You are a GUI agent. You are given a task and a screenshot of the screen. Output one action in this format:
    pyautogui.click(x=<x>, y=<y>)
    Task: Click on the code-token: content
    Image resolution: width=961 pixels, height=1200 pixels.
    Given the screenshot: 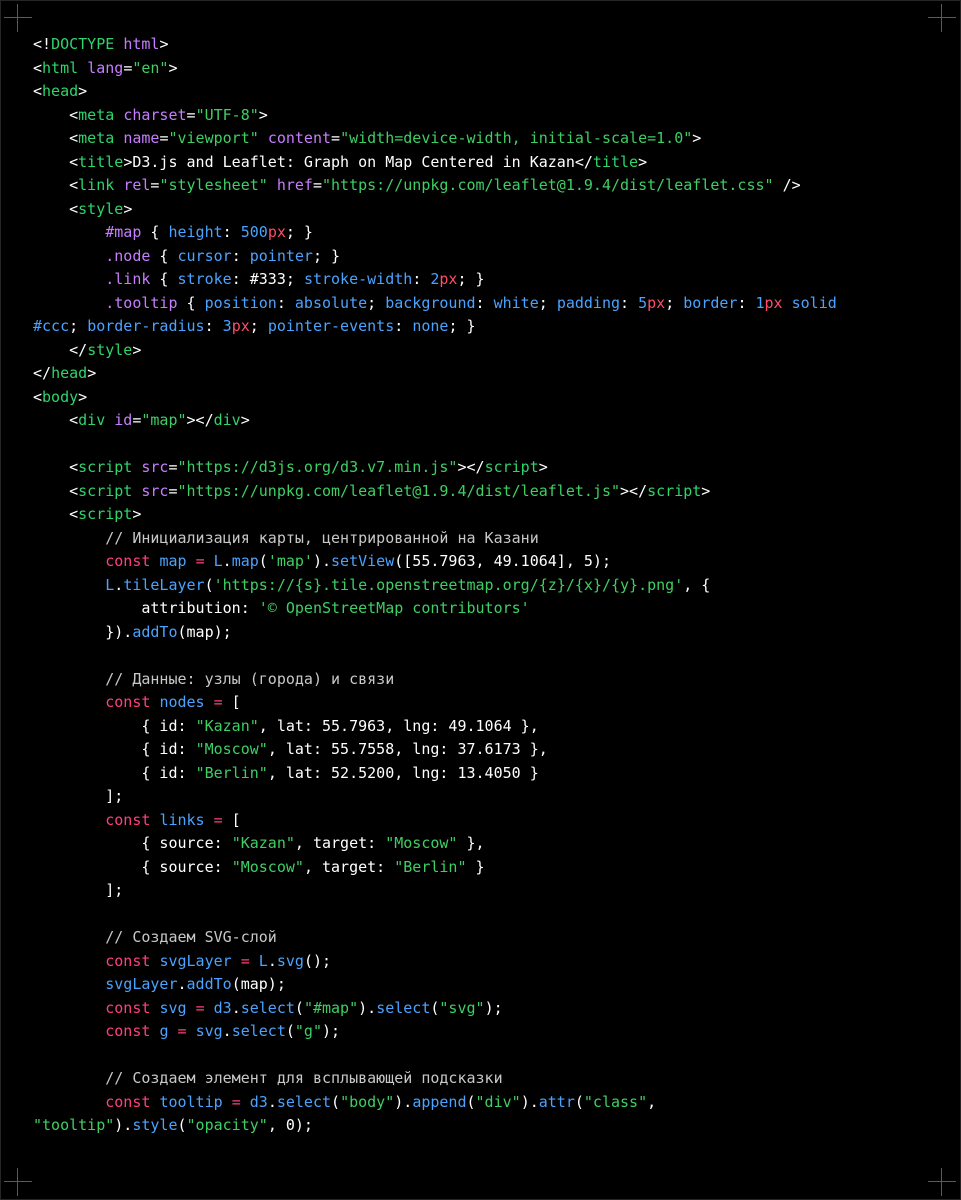 What is the action you would take?
    pyautogui.click(x=299, y=138)
    